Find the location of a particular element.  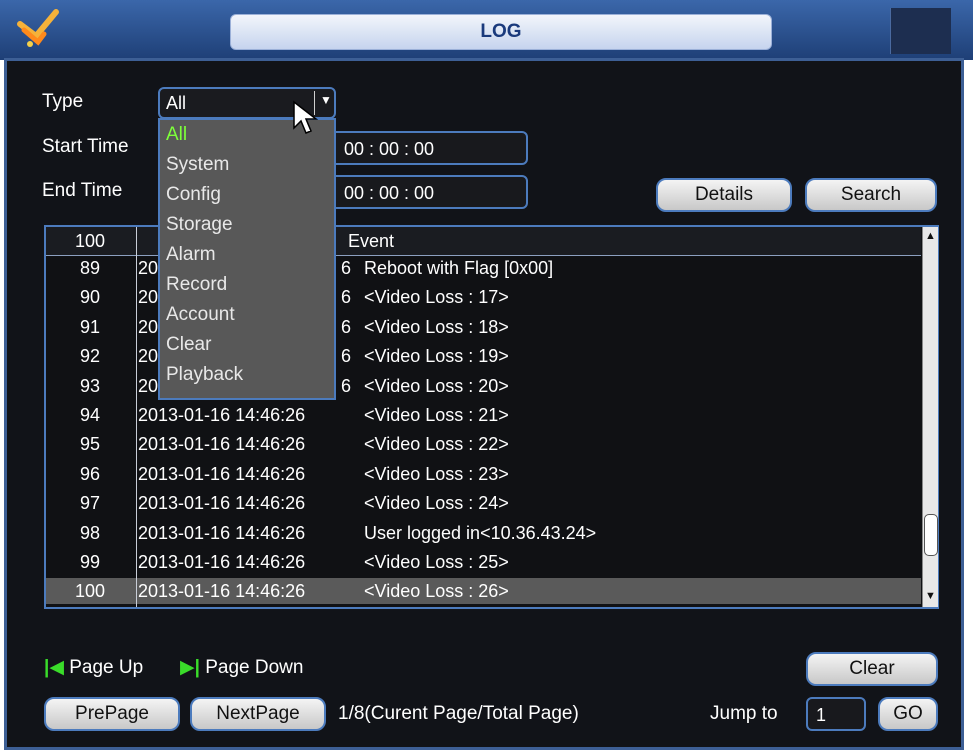

table-row: 97 2013-01-16 14:46:26 <Video Loss : 24> is located at coordinates (483, 505).